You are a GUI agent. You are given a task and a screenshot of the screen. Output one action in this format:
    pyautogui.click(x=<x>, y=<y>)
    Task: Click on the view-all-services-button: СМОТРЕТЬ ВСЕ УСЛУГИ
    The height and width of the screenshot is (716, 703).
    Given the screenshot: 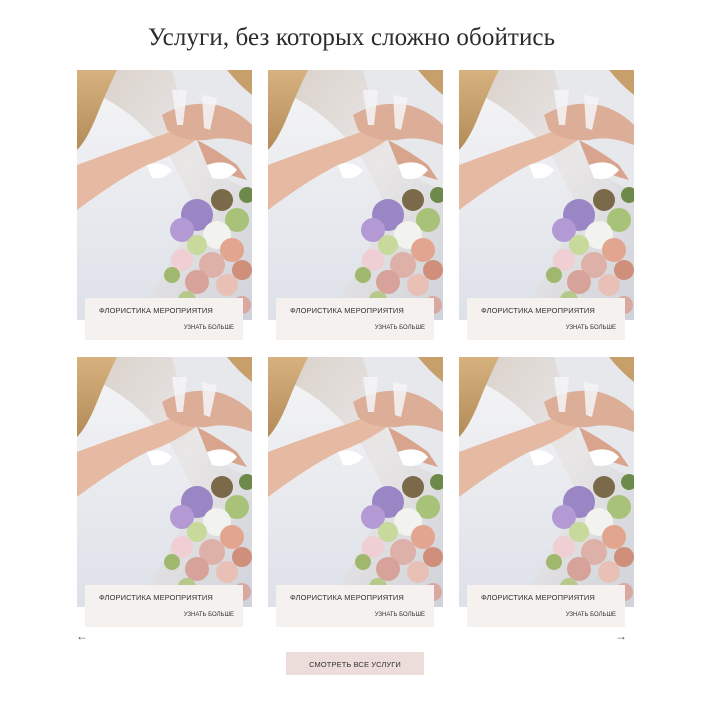 What is the action you would take?
    pyautogui.click(x=355, y=663)
    